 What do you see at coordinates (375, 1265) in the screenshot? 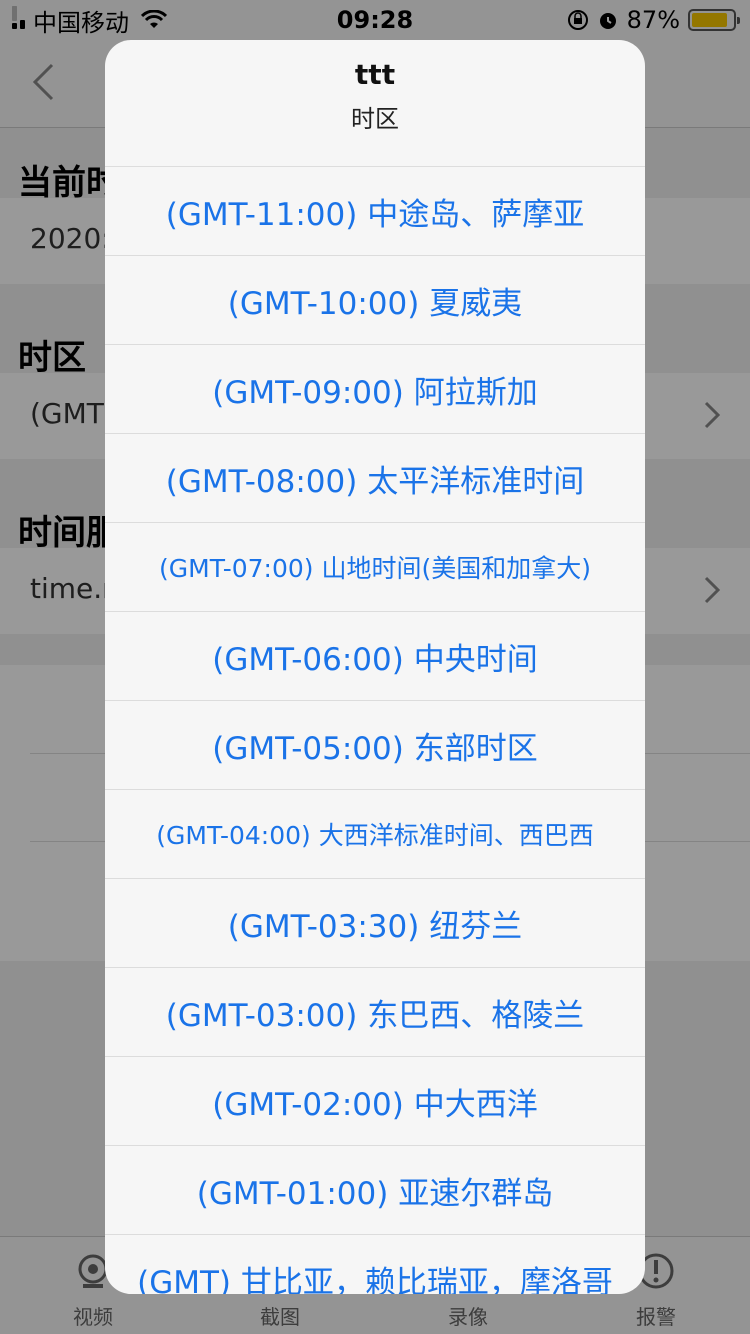
I see `timezone-option: (GMT) 甘比亚，赖比瑞亚，摩洛哥` at bounding box center [375, 1265].